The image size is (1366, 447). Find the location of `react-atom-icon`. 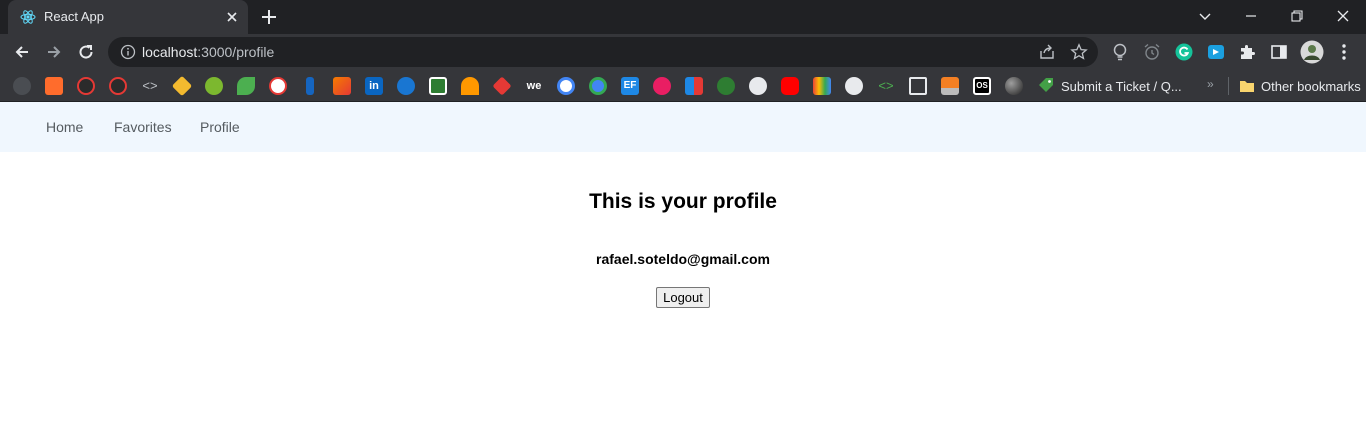

react-atom-icon is located at coordinates (28, 17).